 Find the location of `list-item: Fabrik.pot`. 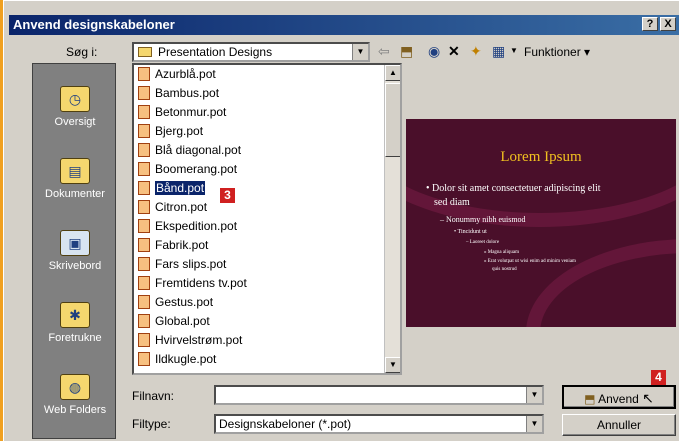

list-item: Fabrik.pot is located at coordinates (173, 245).